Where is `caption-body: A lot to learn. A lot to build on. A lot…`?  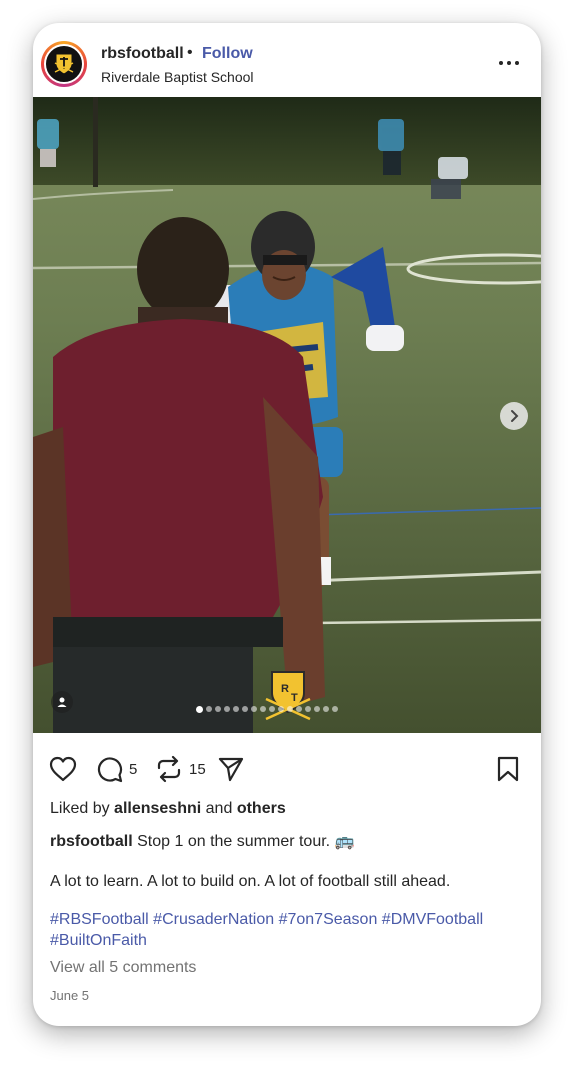
caption-body: A lot to learn. A lot to build on. A lot… is located at coordinates (250, 881).